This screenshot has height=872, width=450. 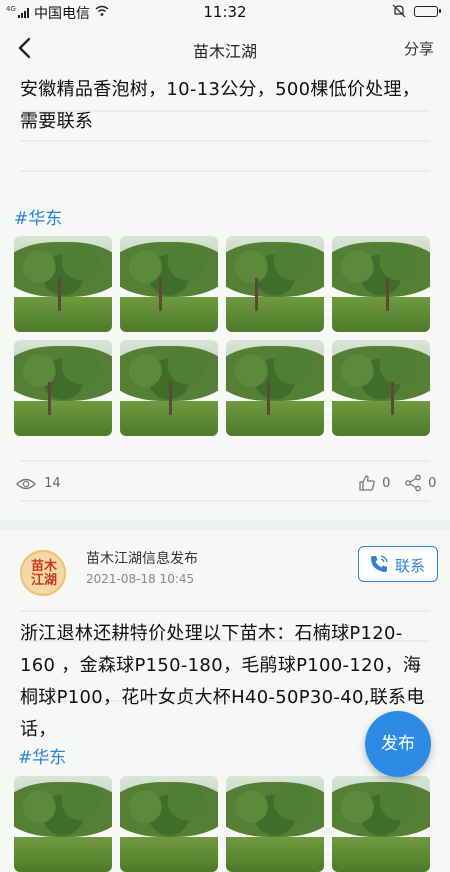 I want to click on contact-button: 联系, so click(x=398, y=564).